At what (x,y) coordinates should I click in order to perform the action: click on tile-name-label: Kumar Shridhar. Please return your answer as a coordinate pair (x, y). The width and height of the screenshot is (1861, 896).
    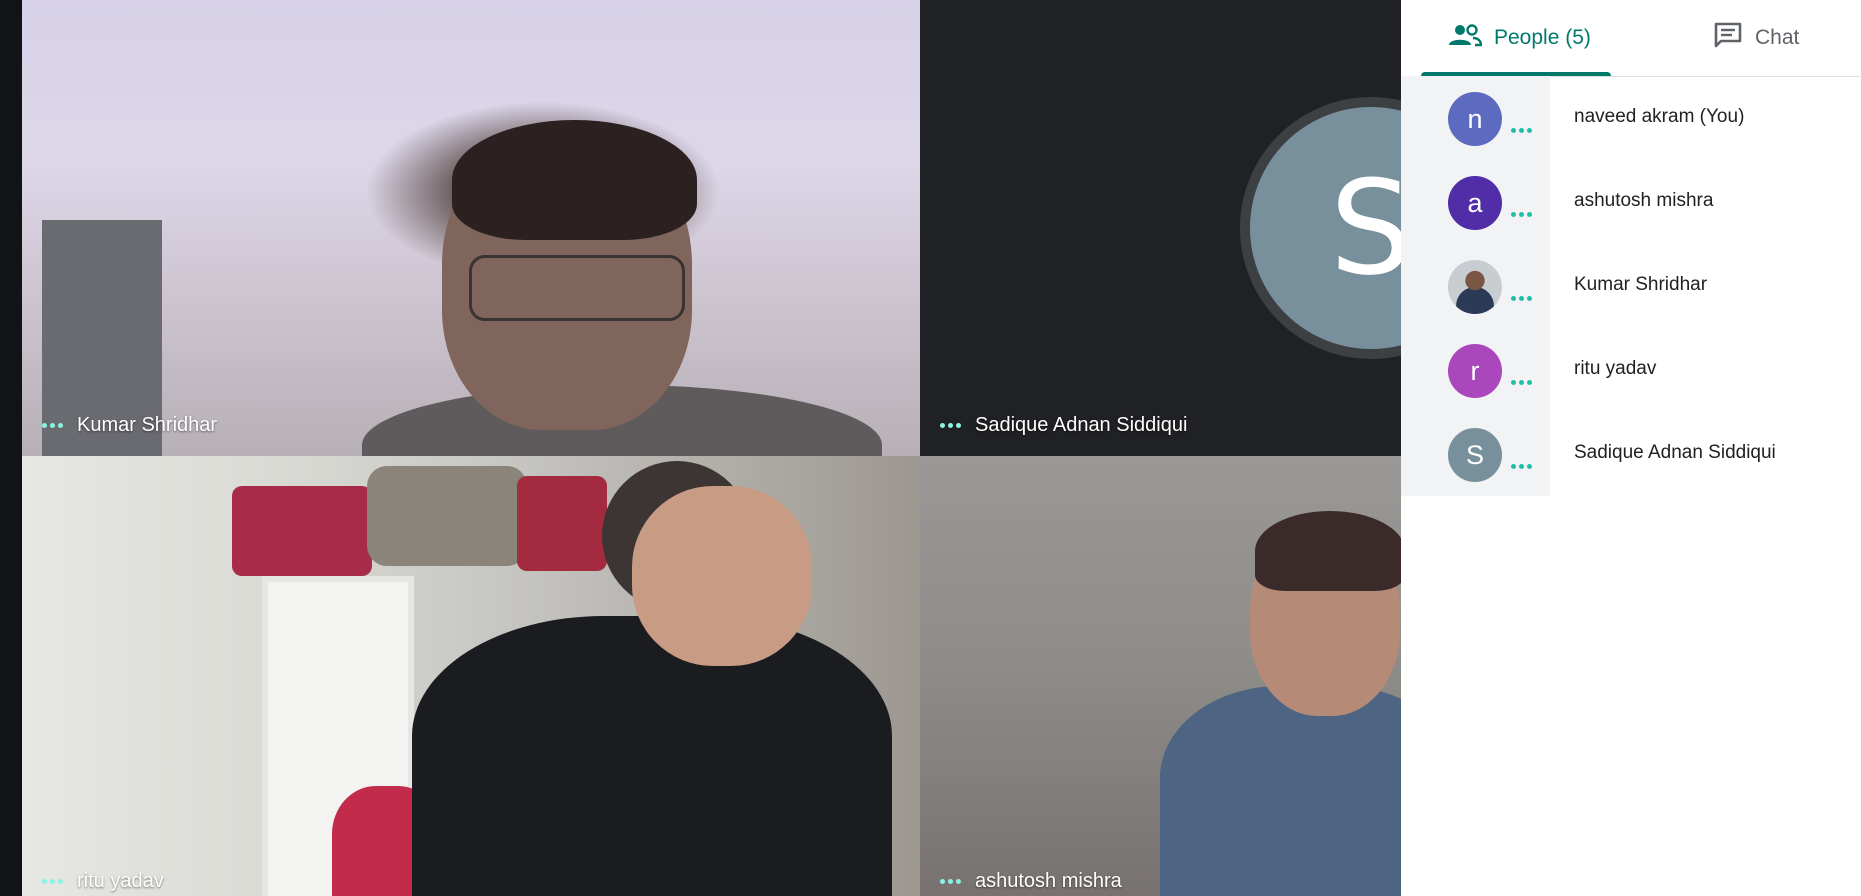
    Looking at the image, I should click on (129, 425).